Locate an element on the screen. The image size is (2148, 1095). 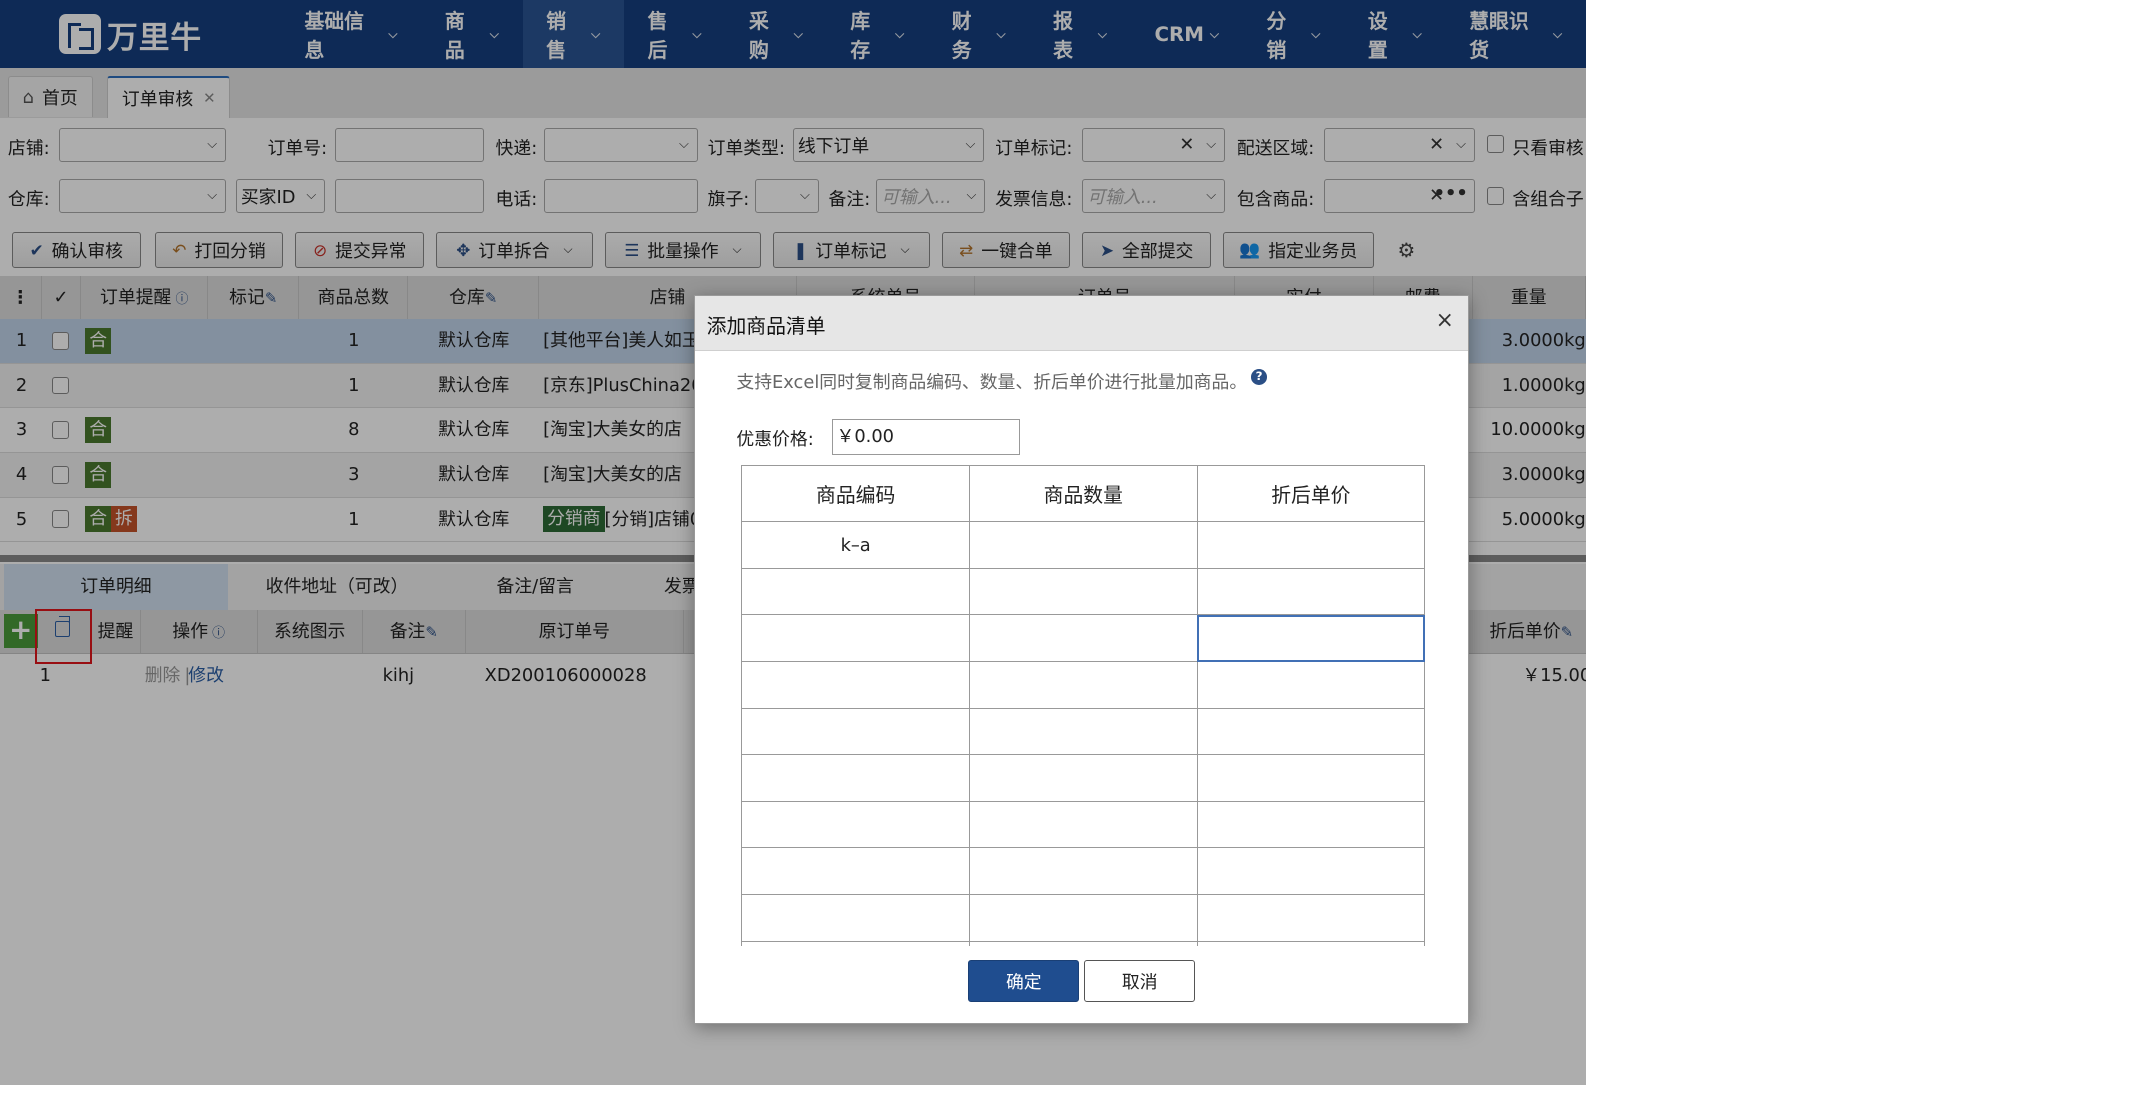
ok-button: 确定 is located at coordinates (1024, 981).